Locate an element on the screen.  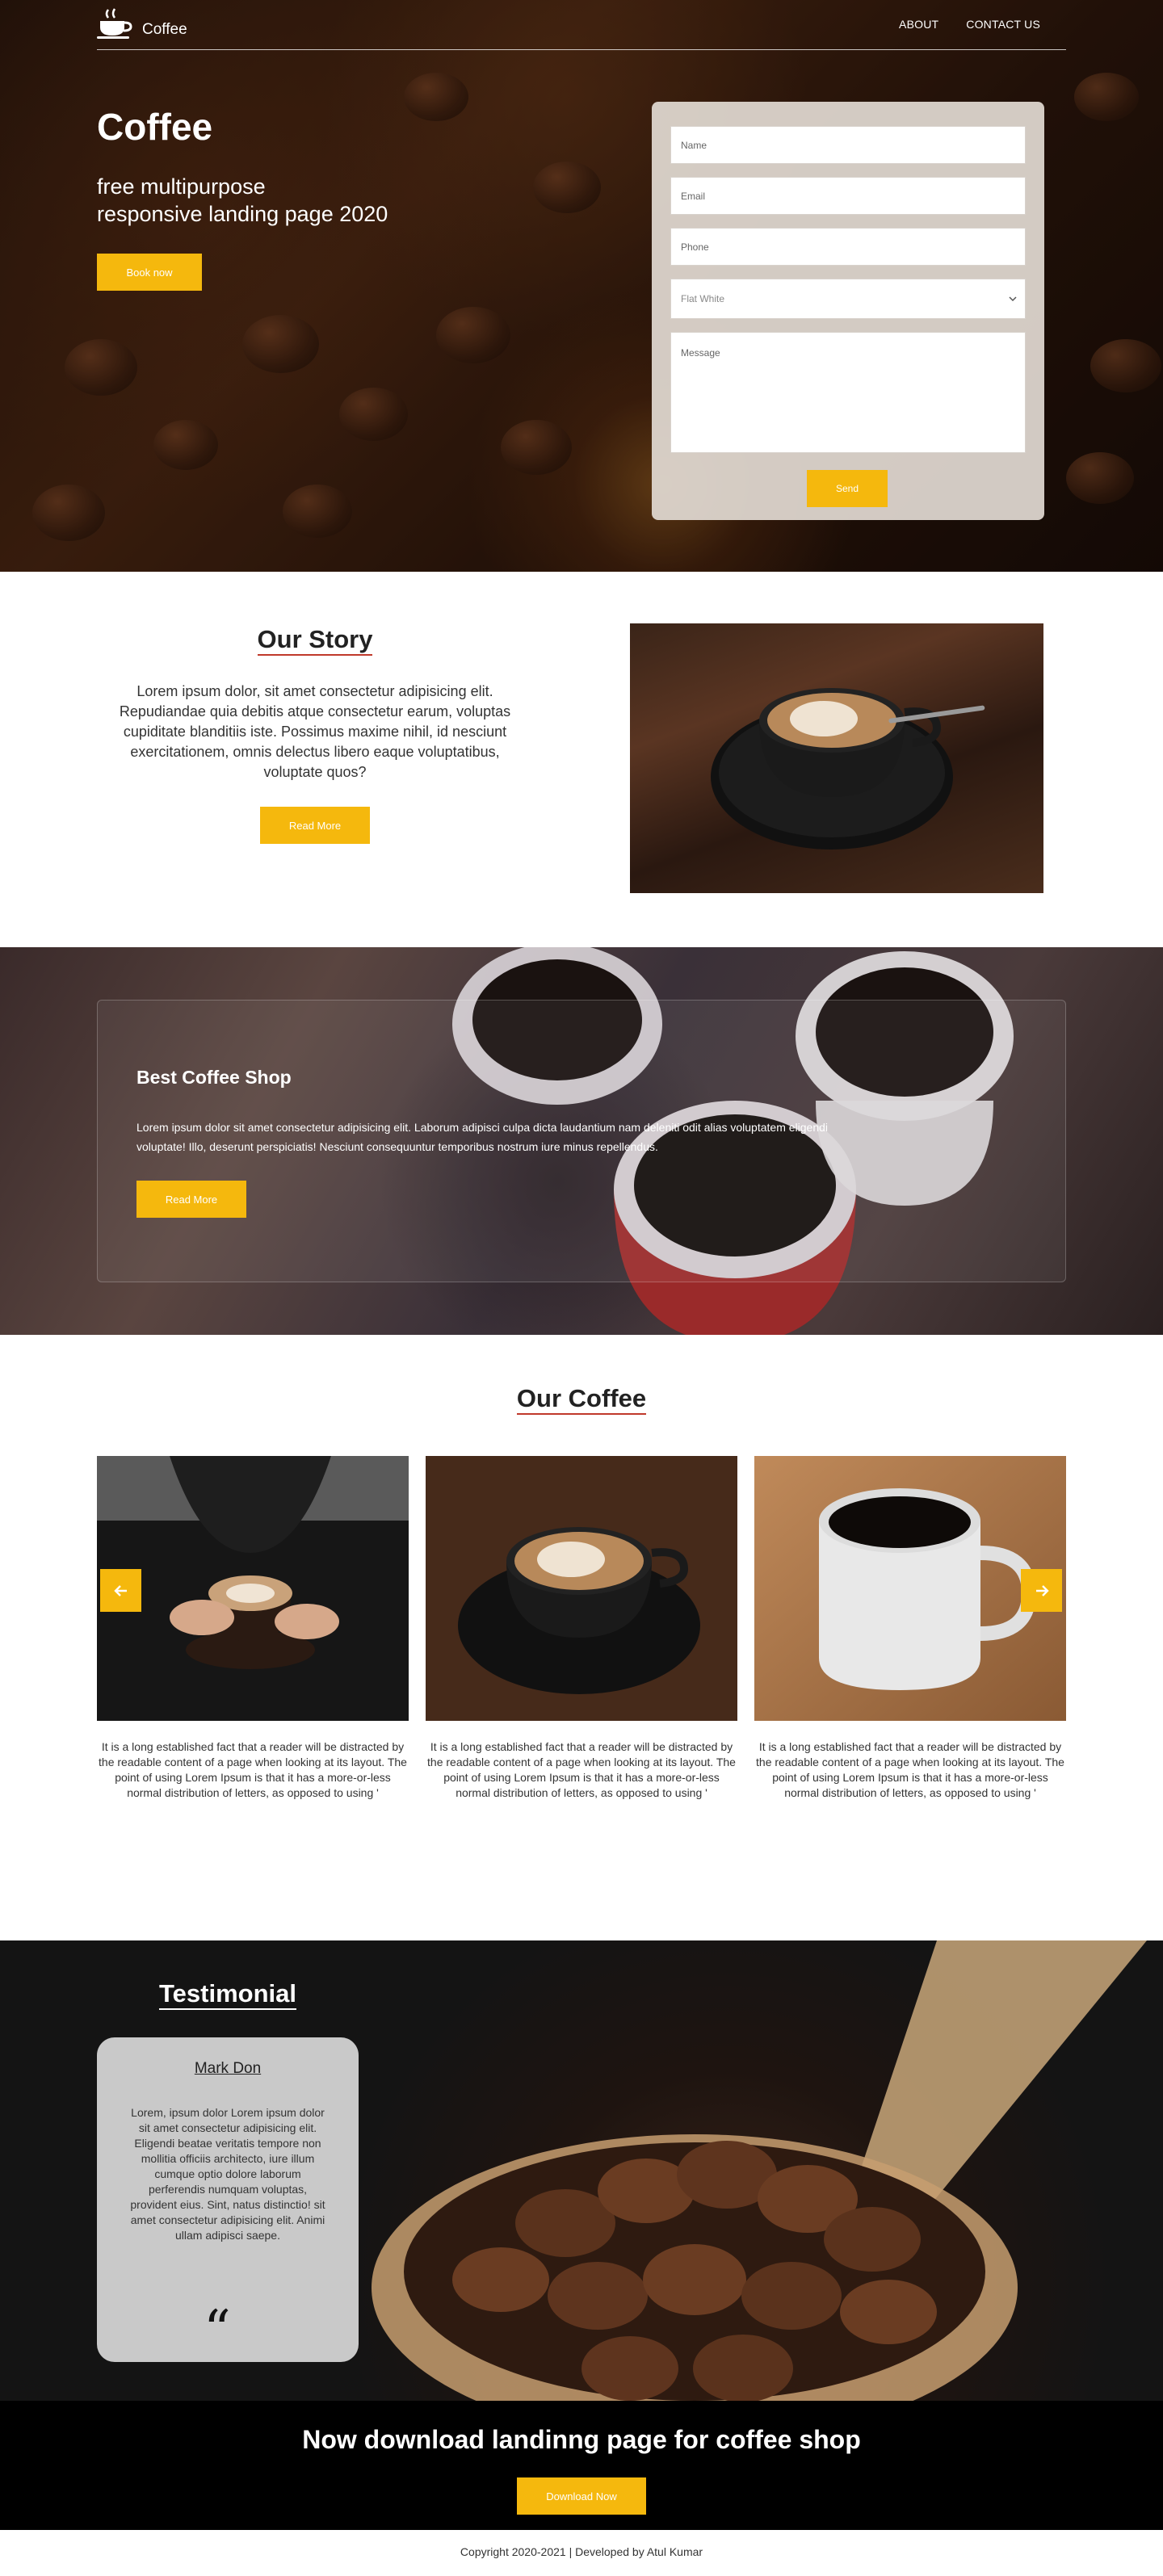
booking-form: Name Email Phone Flat White Message Send is located at coordinates (848, 311).